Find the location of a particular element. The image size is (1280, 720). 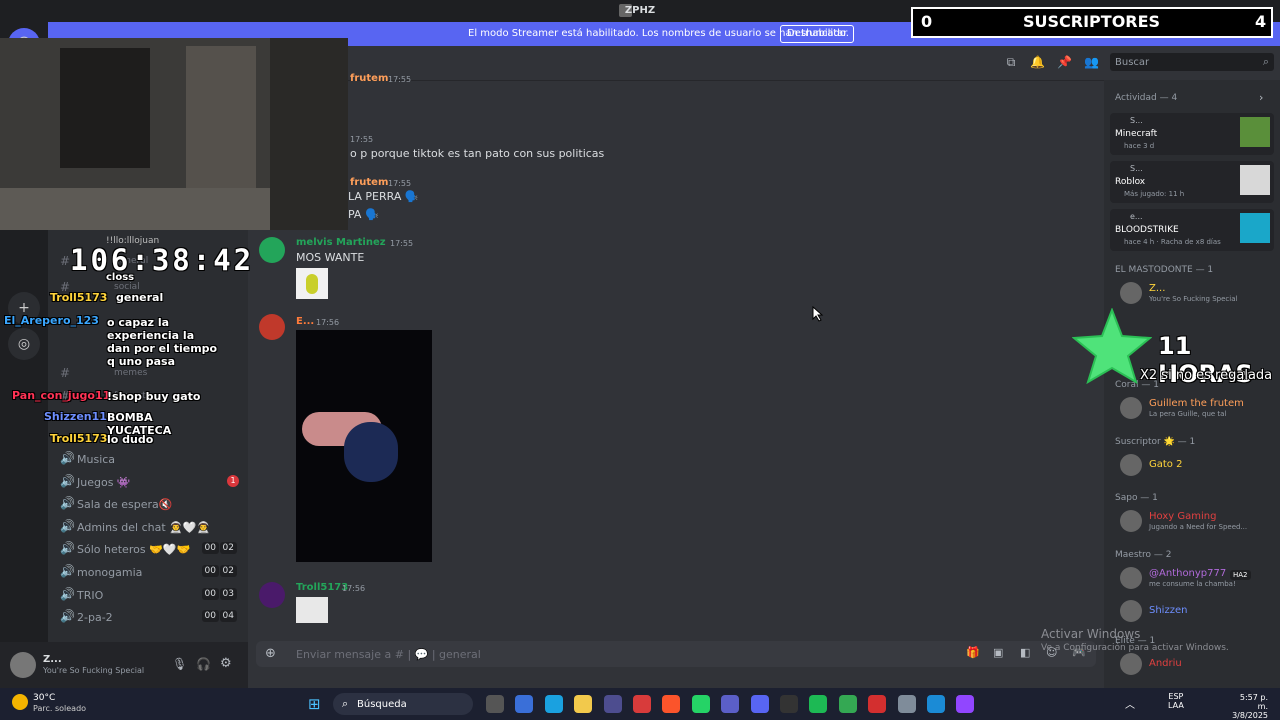

taskbar-search: ⌕ Búsqueda is located at coordinates (403, 704).